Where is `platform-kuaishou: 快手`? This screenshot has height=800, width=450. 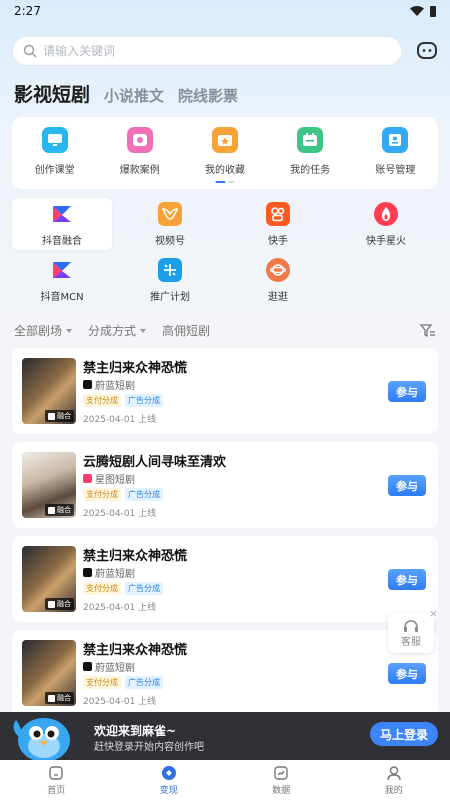
platform-kuaishou: 快手 is located at coordinates (278, 224).